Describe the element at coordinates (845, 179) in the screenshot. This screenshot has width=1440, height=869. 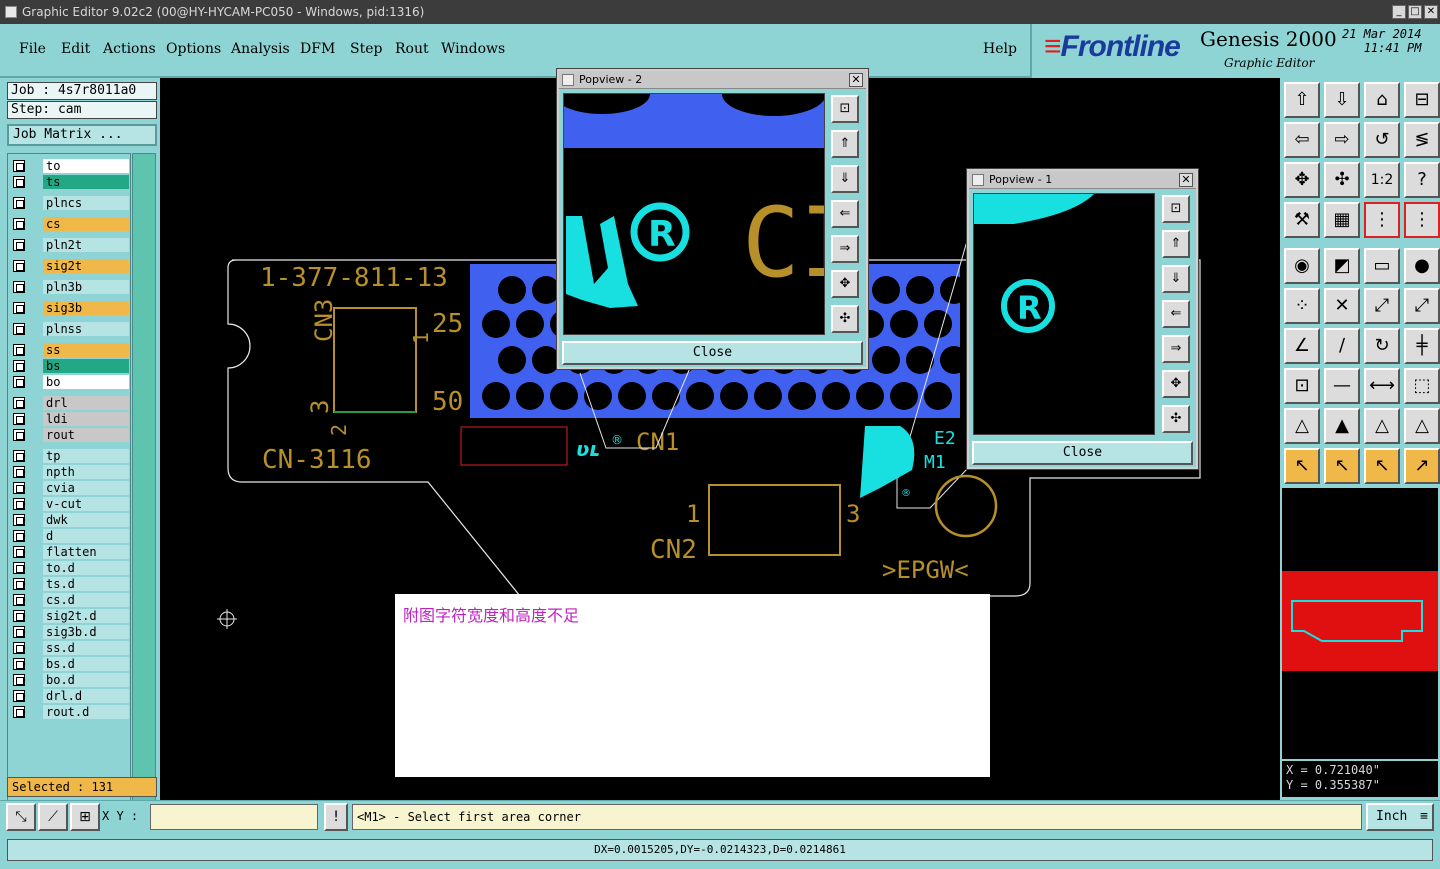
I see `pv2-pan-down-button: ⇓` at that location.